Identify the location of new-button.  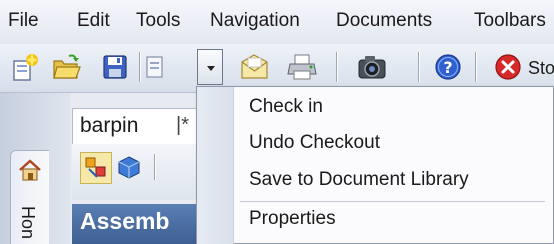
(25, 67).